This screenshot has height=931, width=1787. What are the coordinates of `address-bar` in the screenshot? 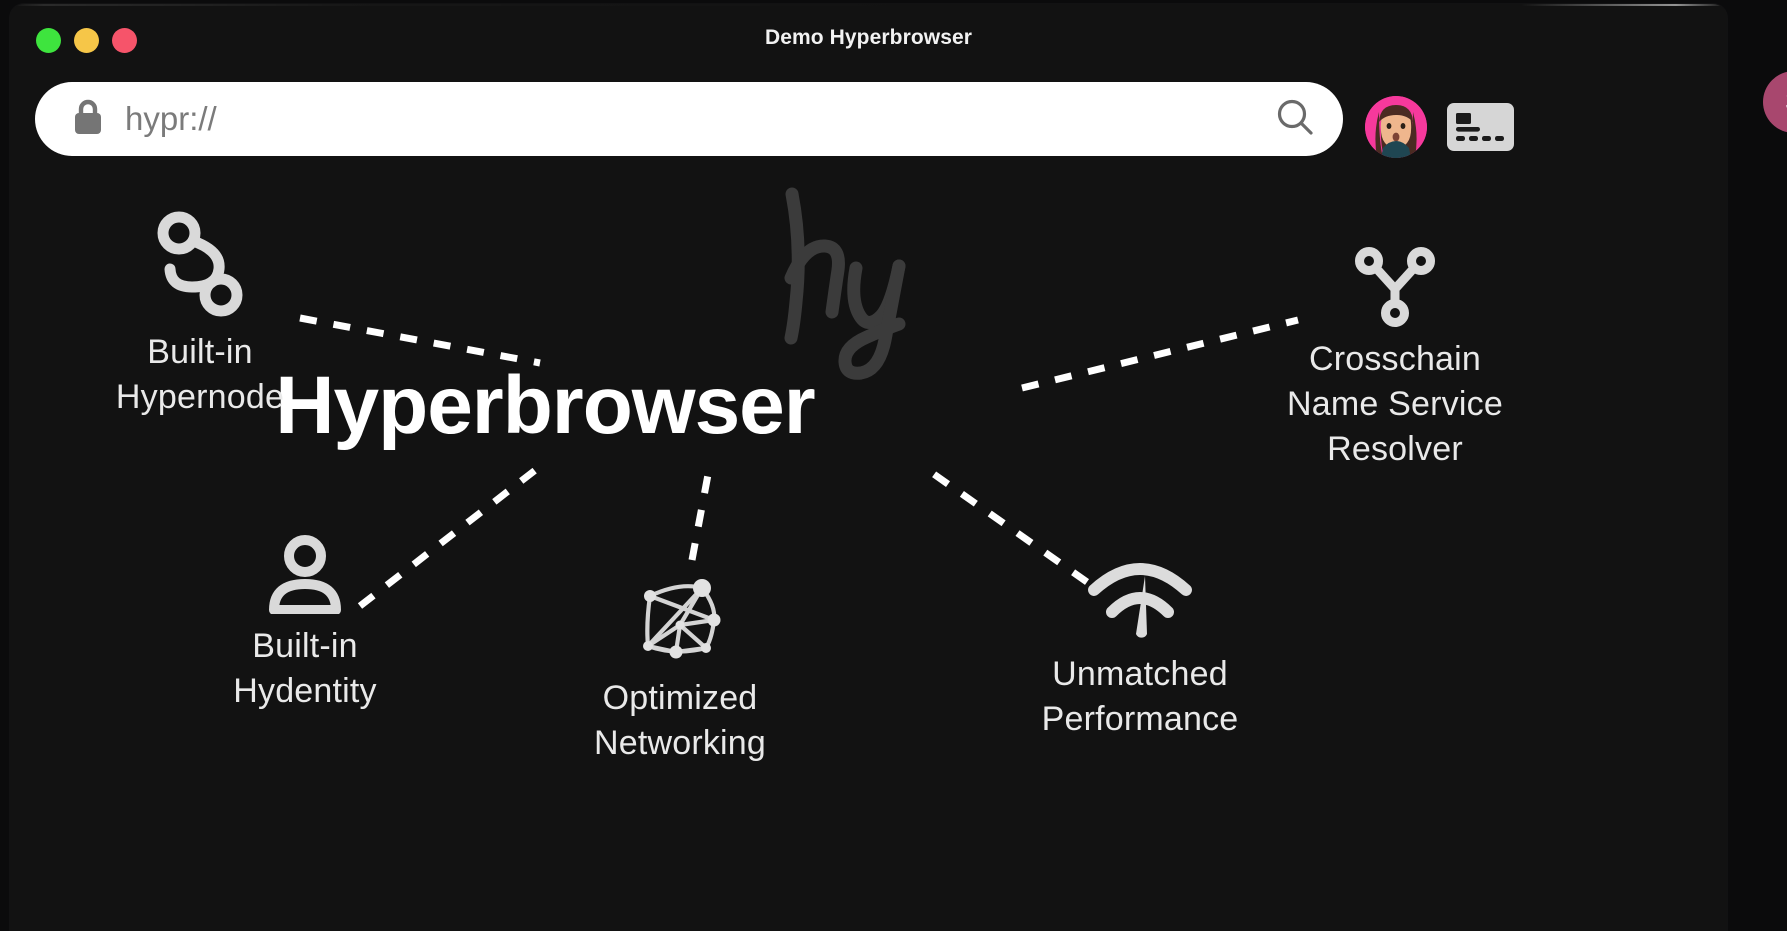 It's located at (689, 119).